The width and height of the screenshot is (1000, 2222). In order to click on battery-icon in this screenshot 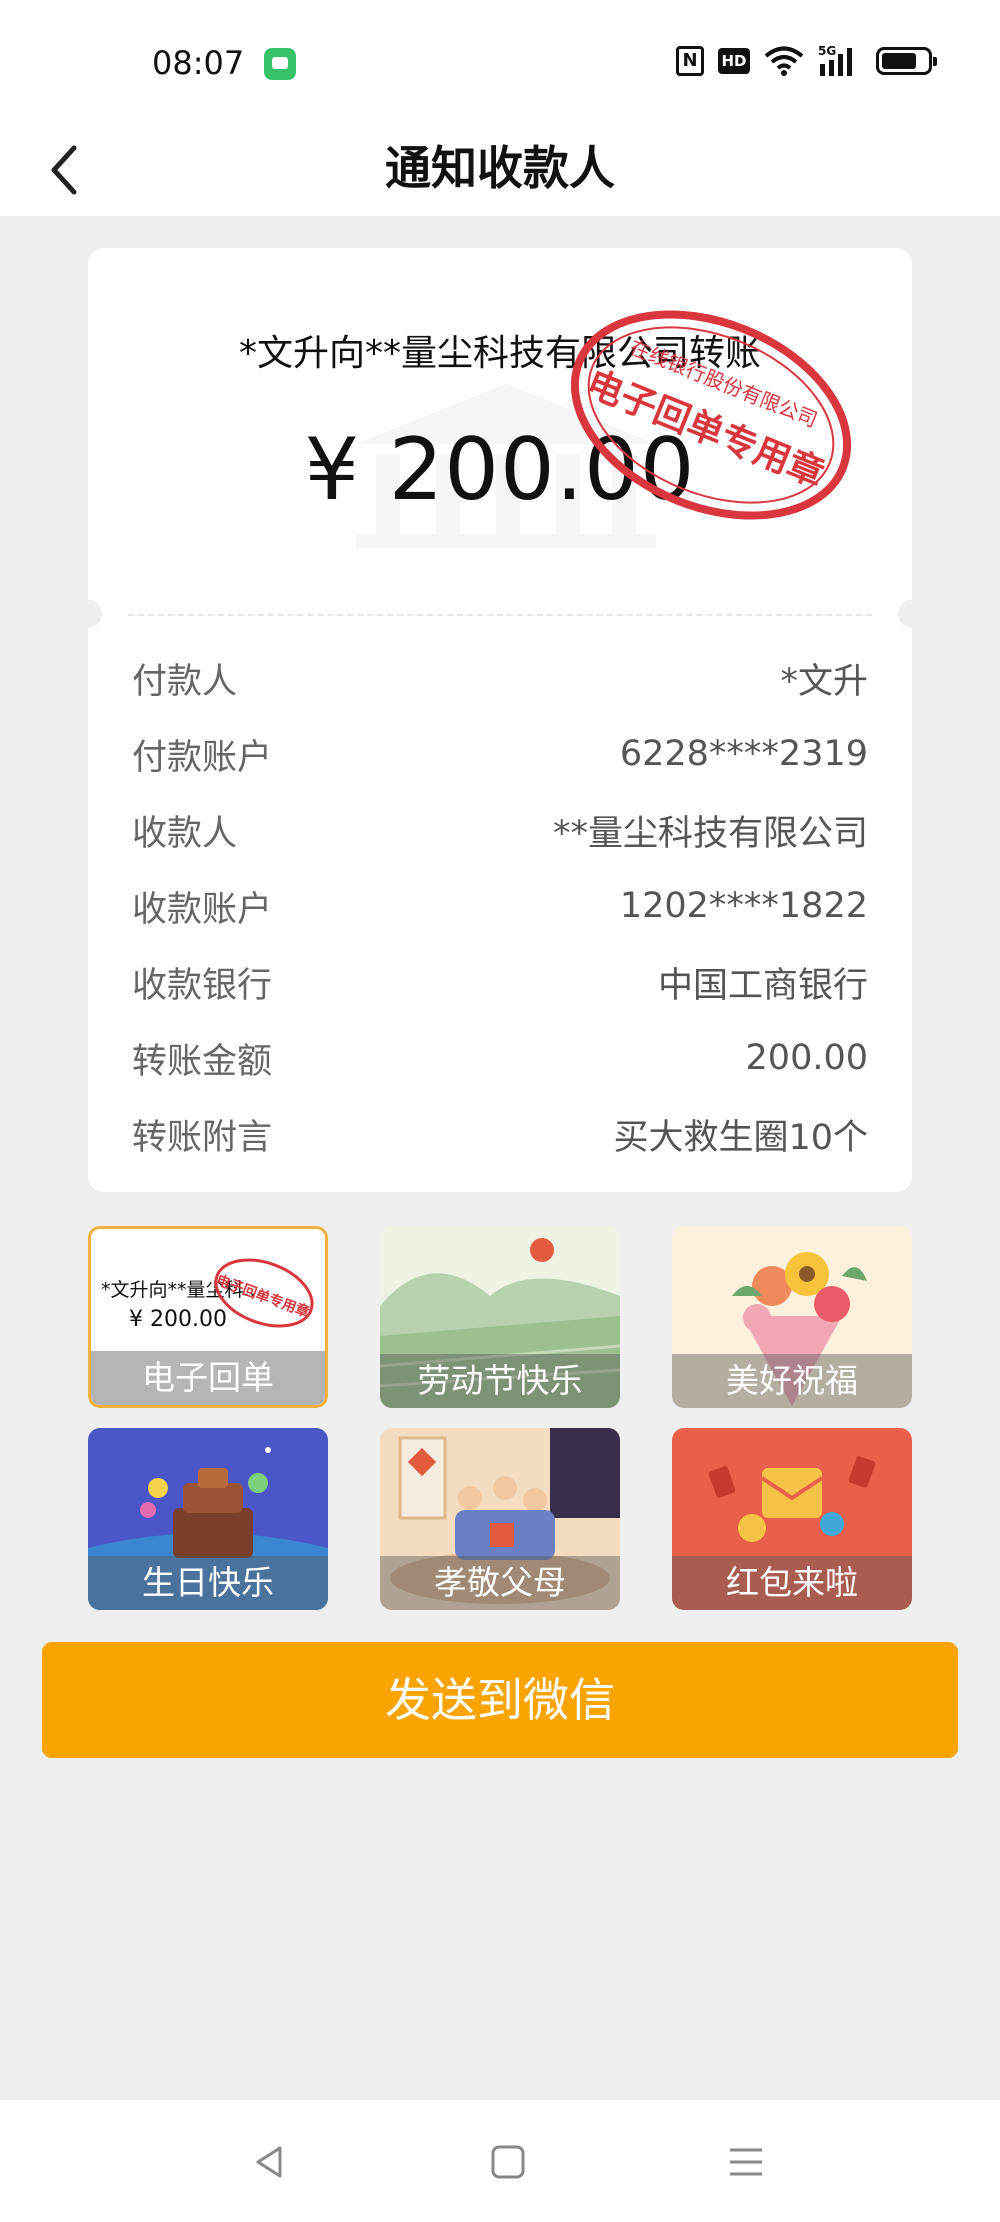, I will do `click(906, 61)`.